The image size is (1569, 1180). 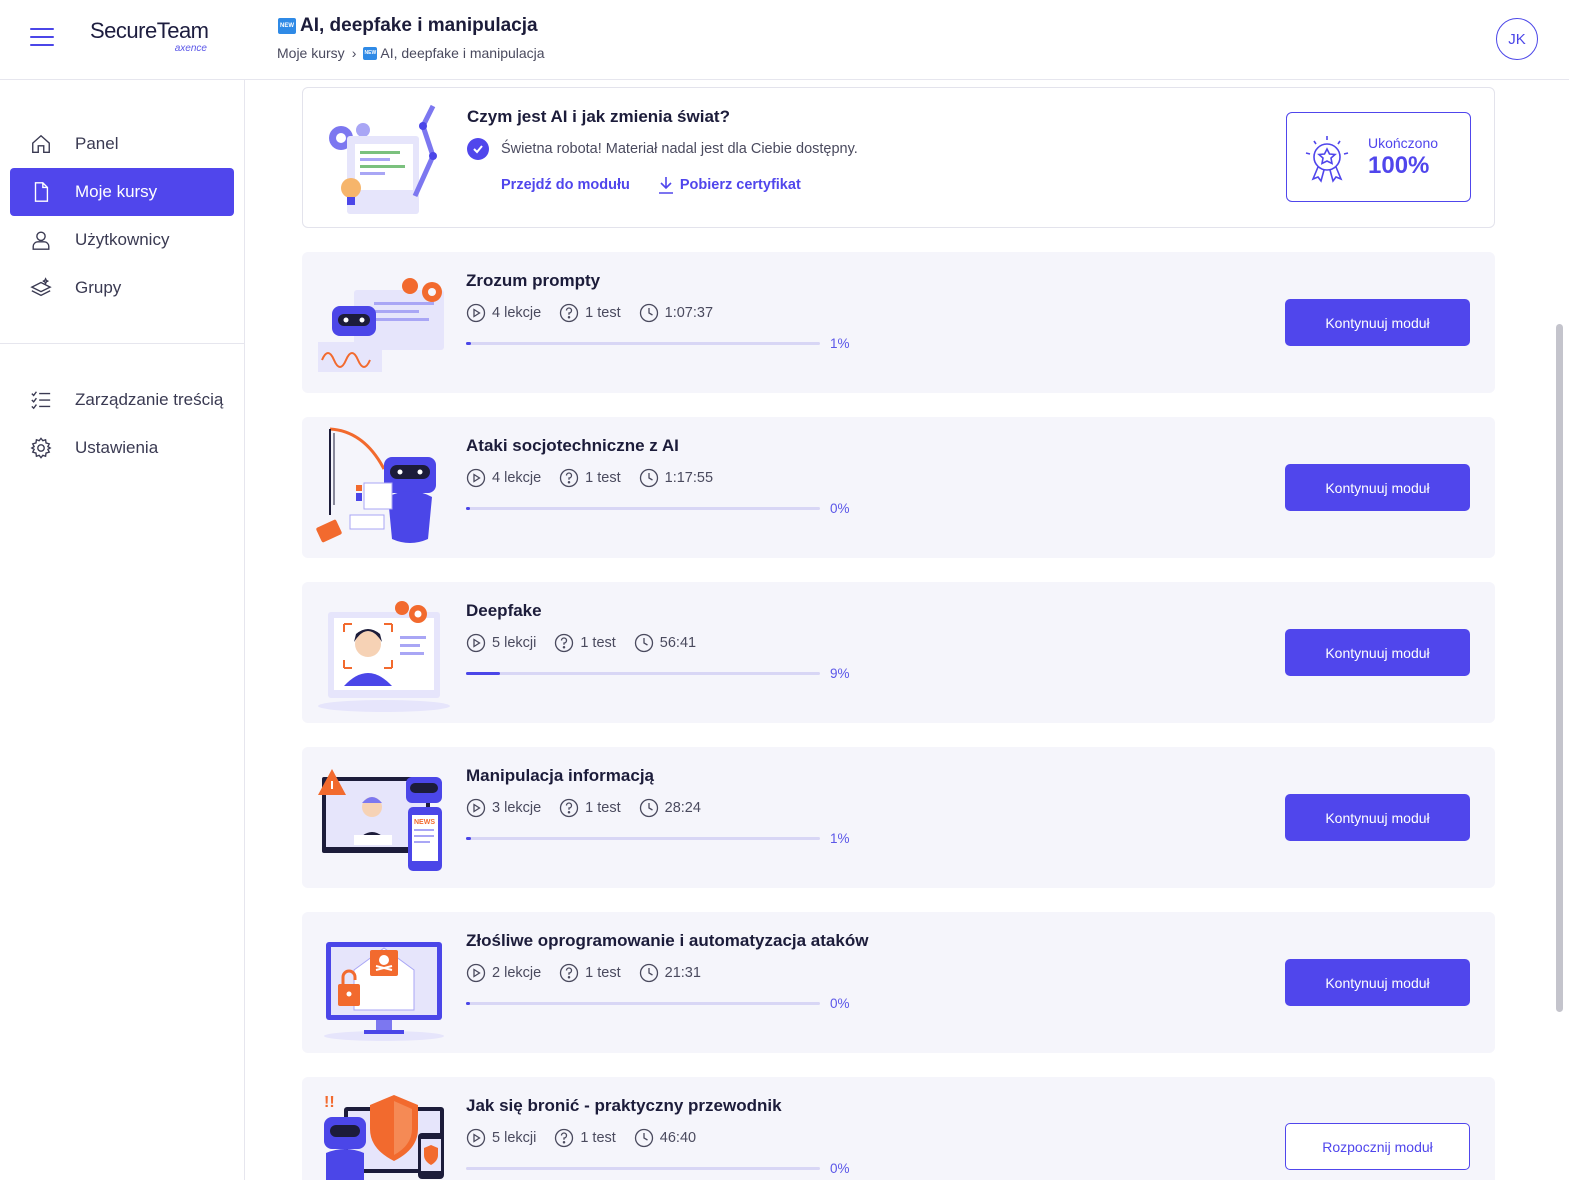 I want to click on start-module-button: Rozpocznij moduł, so click(x=1377, y=1146).